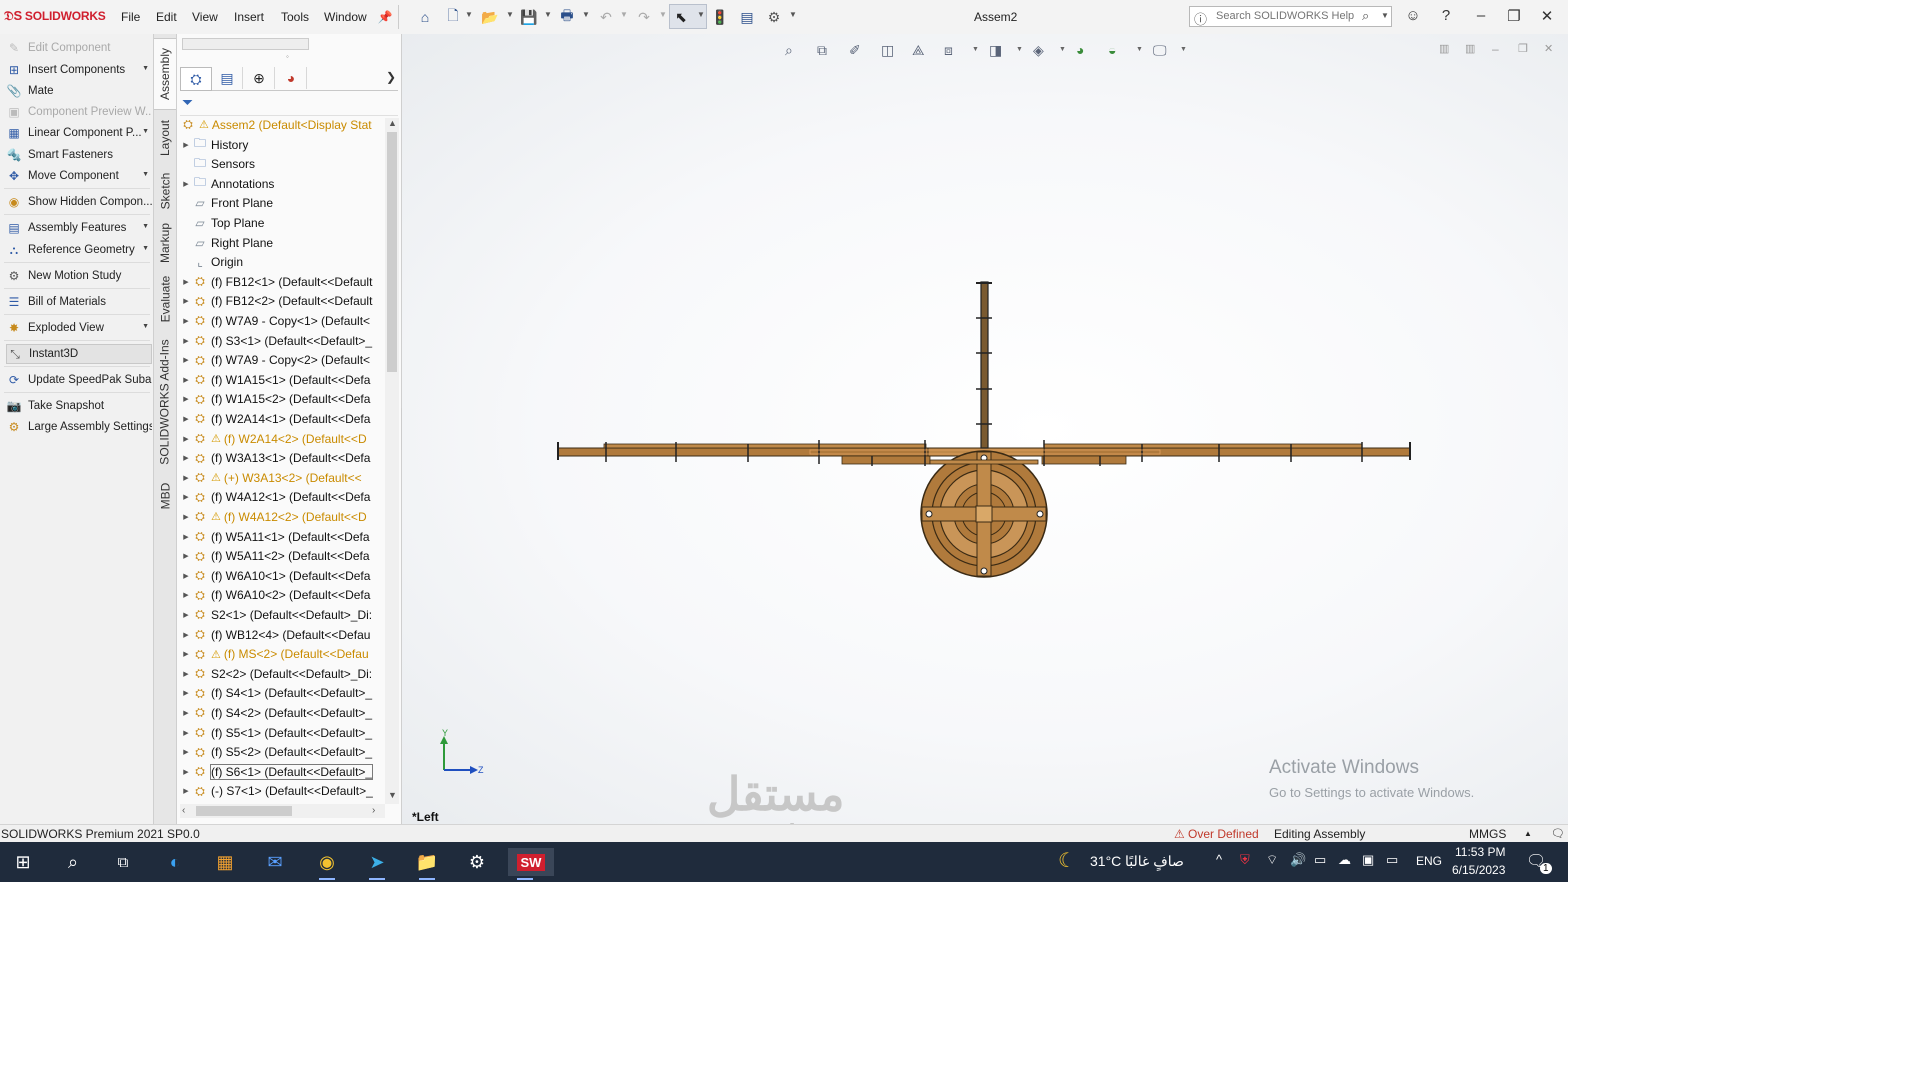 The image size is (1920, 1080). Describe the element at coordinates (1392, 860) in the screenshot. I see `battery-icon: ▭` at that location.